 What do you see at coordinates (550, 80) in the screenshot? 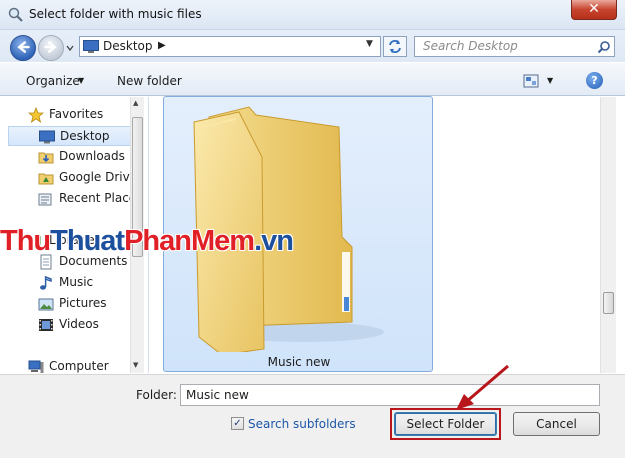
I see `view-dropdown-icon: ▼` at bounding box center [550, 80].